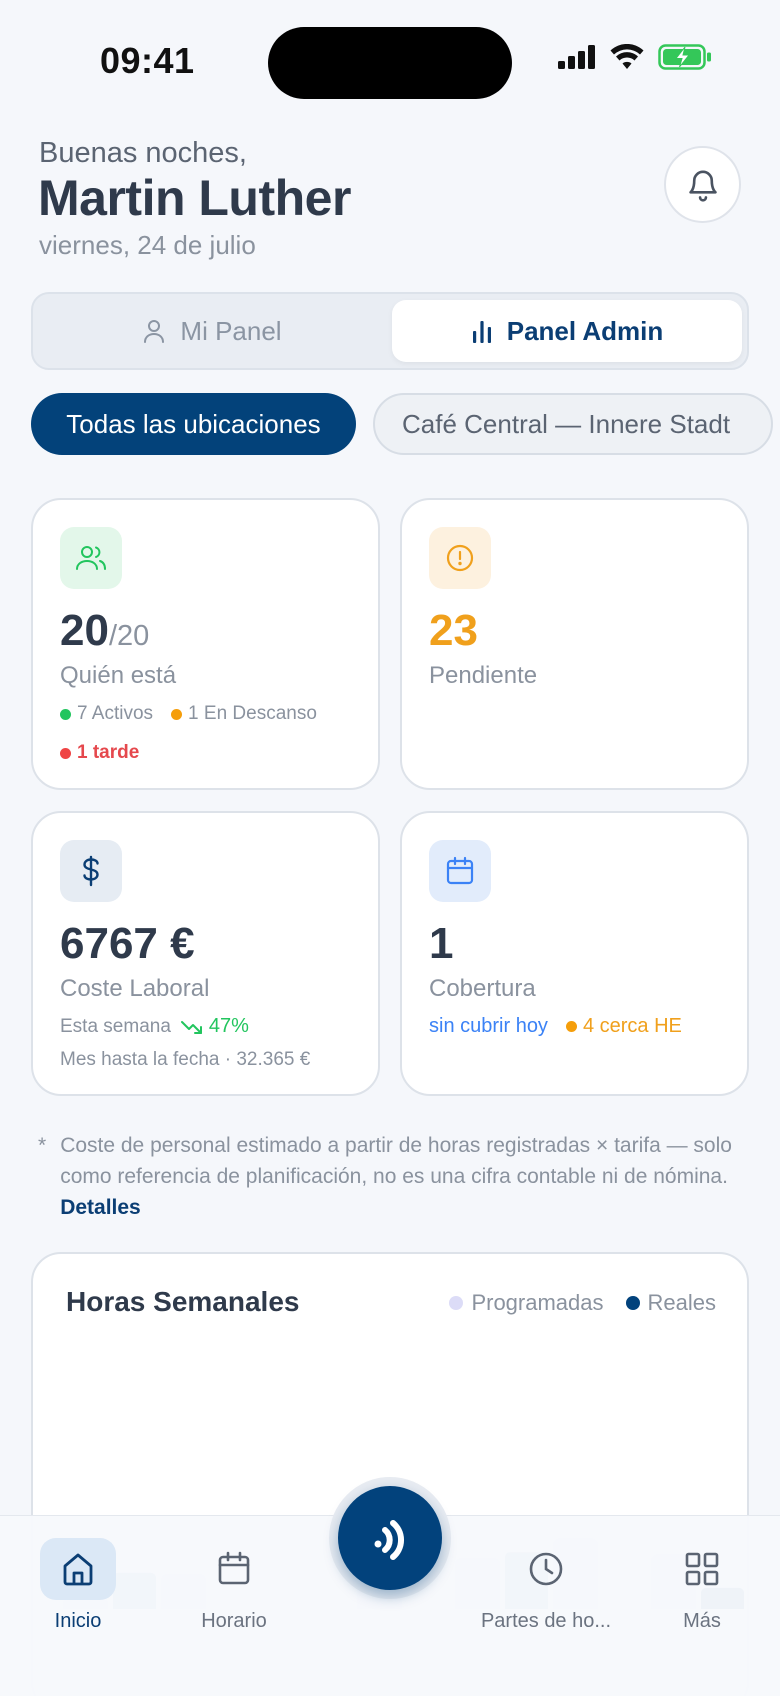  Describe the element at coordinates (231, 330) in the screenshot. I see `tab-my-panel-label: Mi Panel` at that location.